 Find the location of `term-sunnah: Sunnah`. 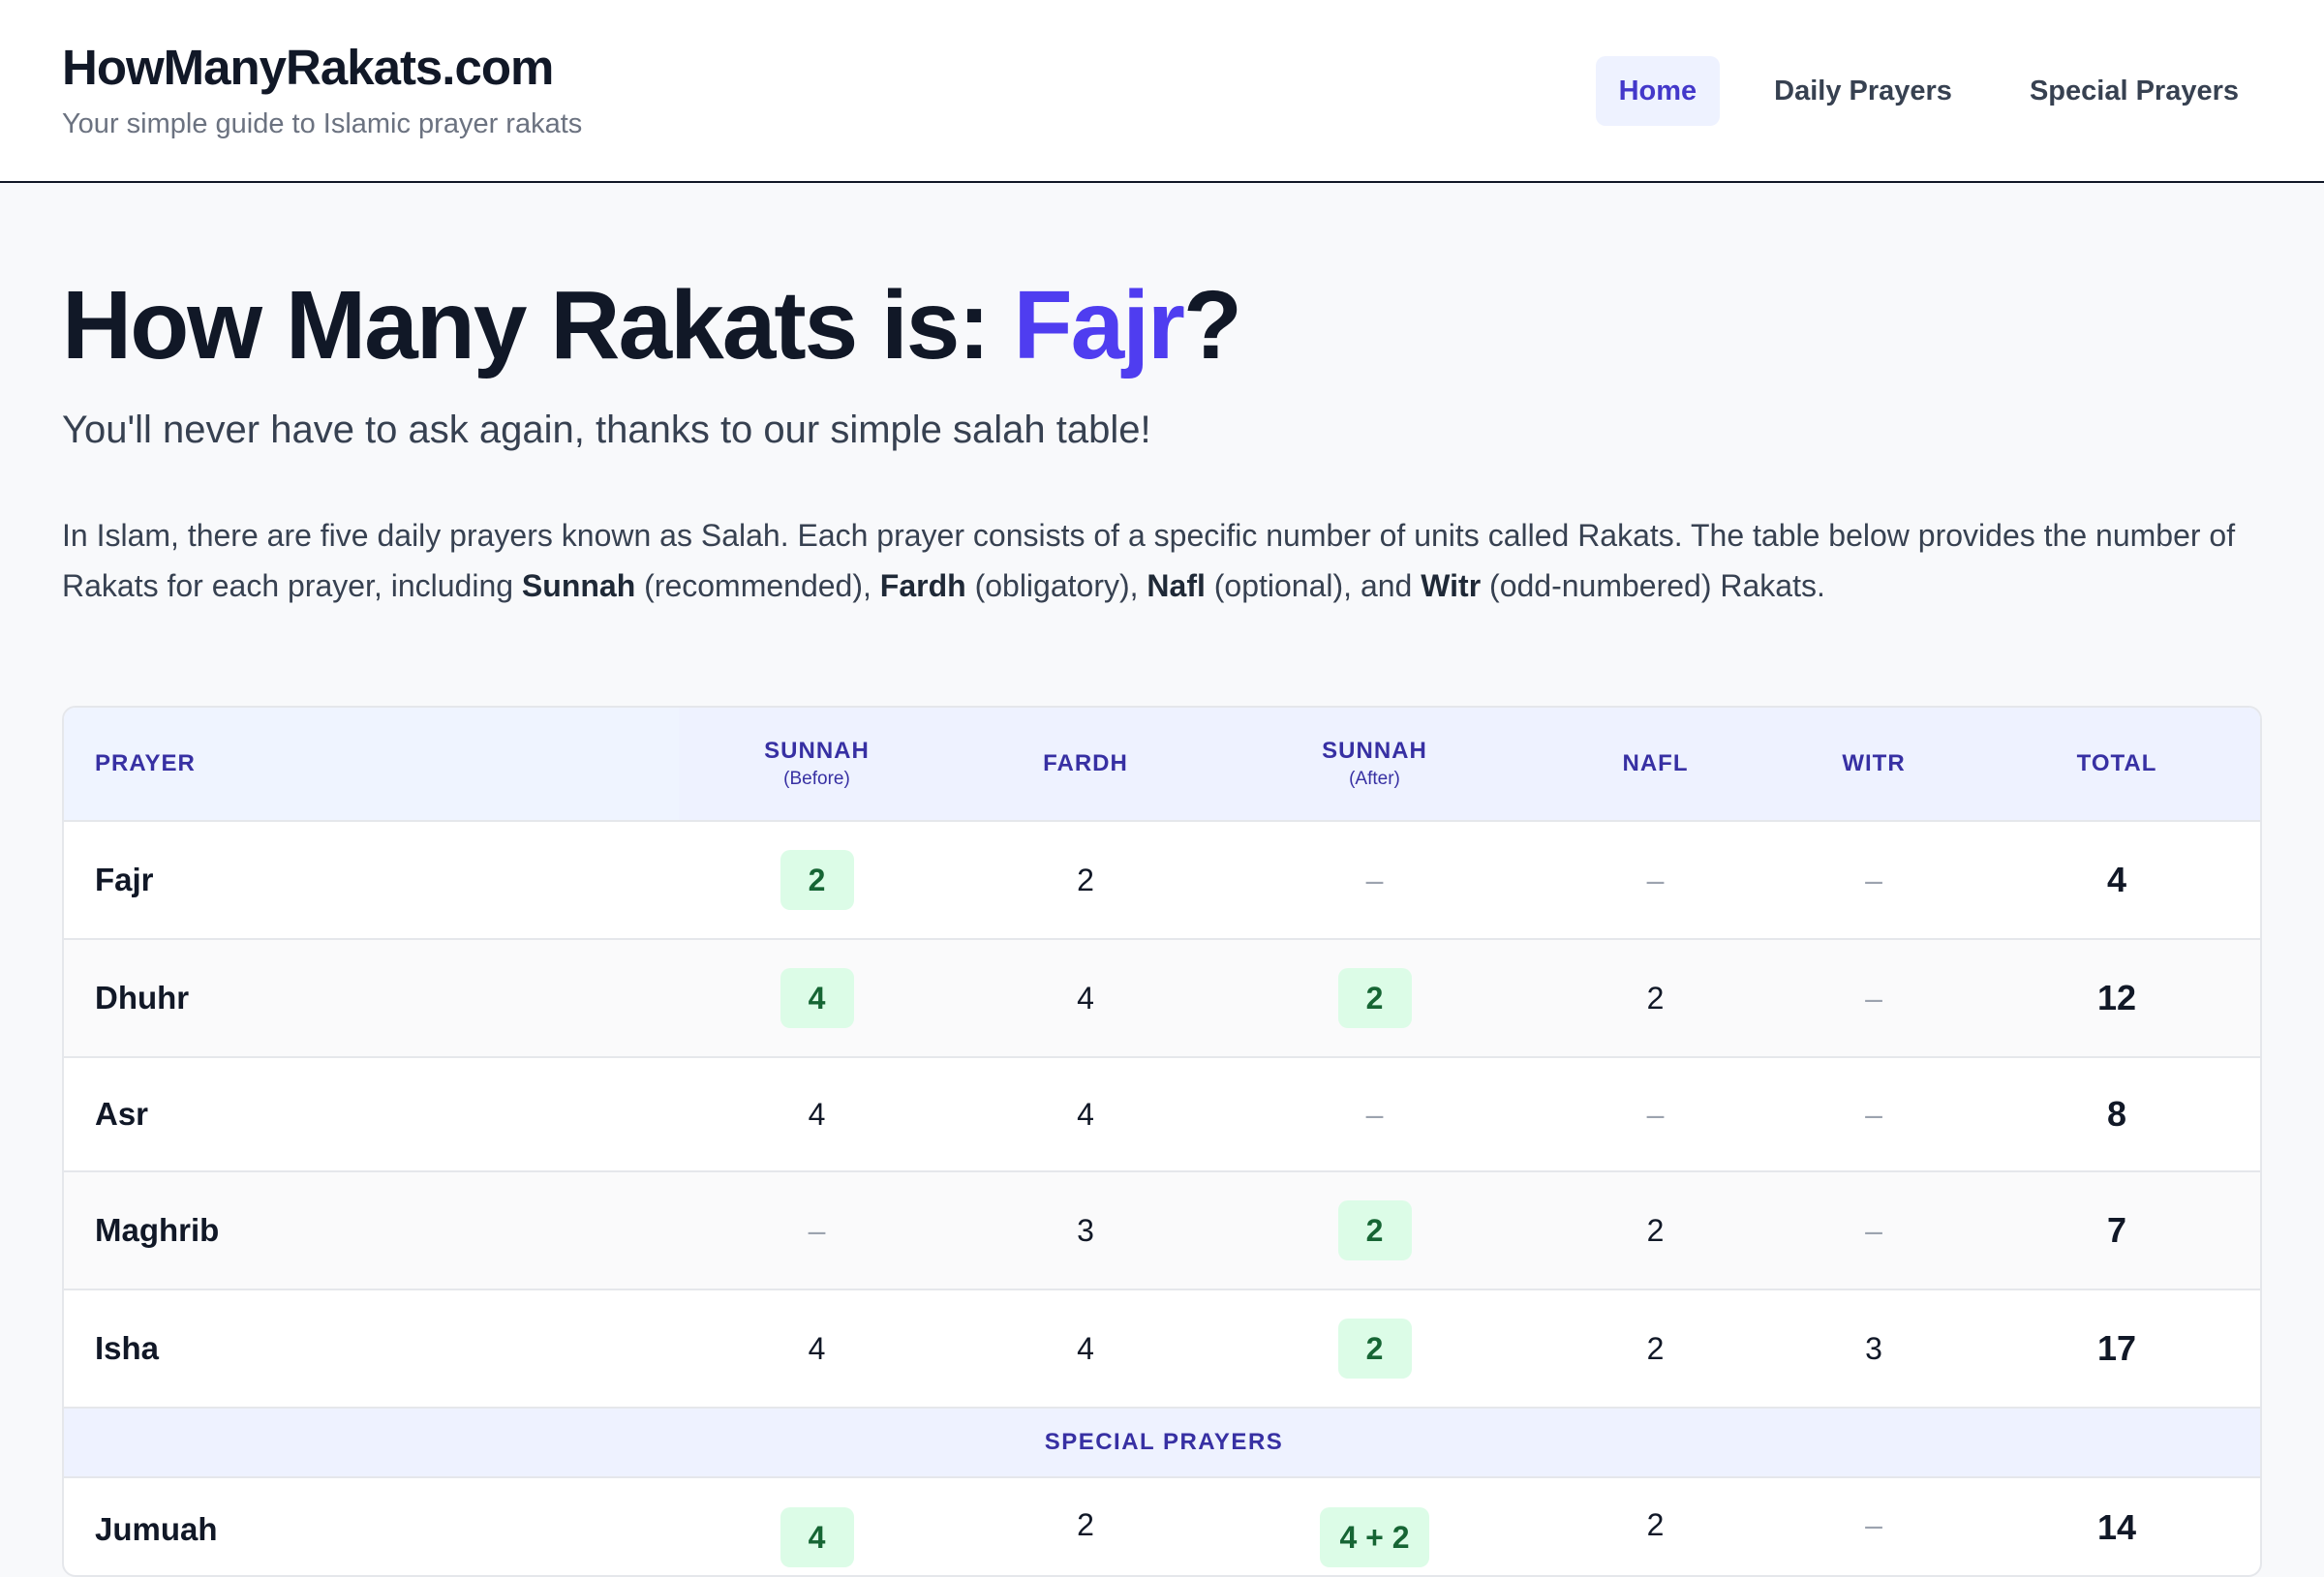

term-sunnah: Sunnah is located at coordinates (578, 586).